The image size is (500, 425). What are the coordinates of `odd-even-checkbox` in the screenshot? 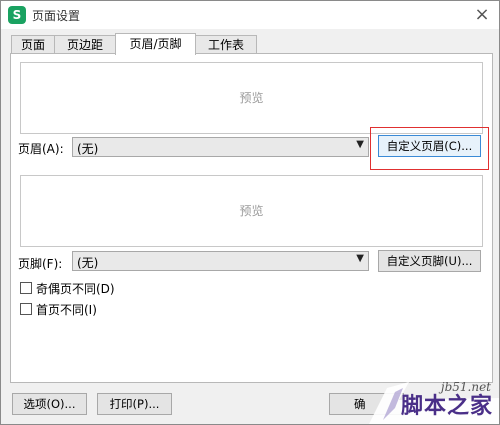 It's located at (26, 288).